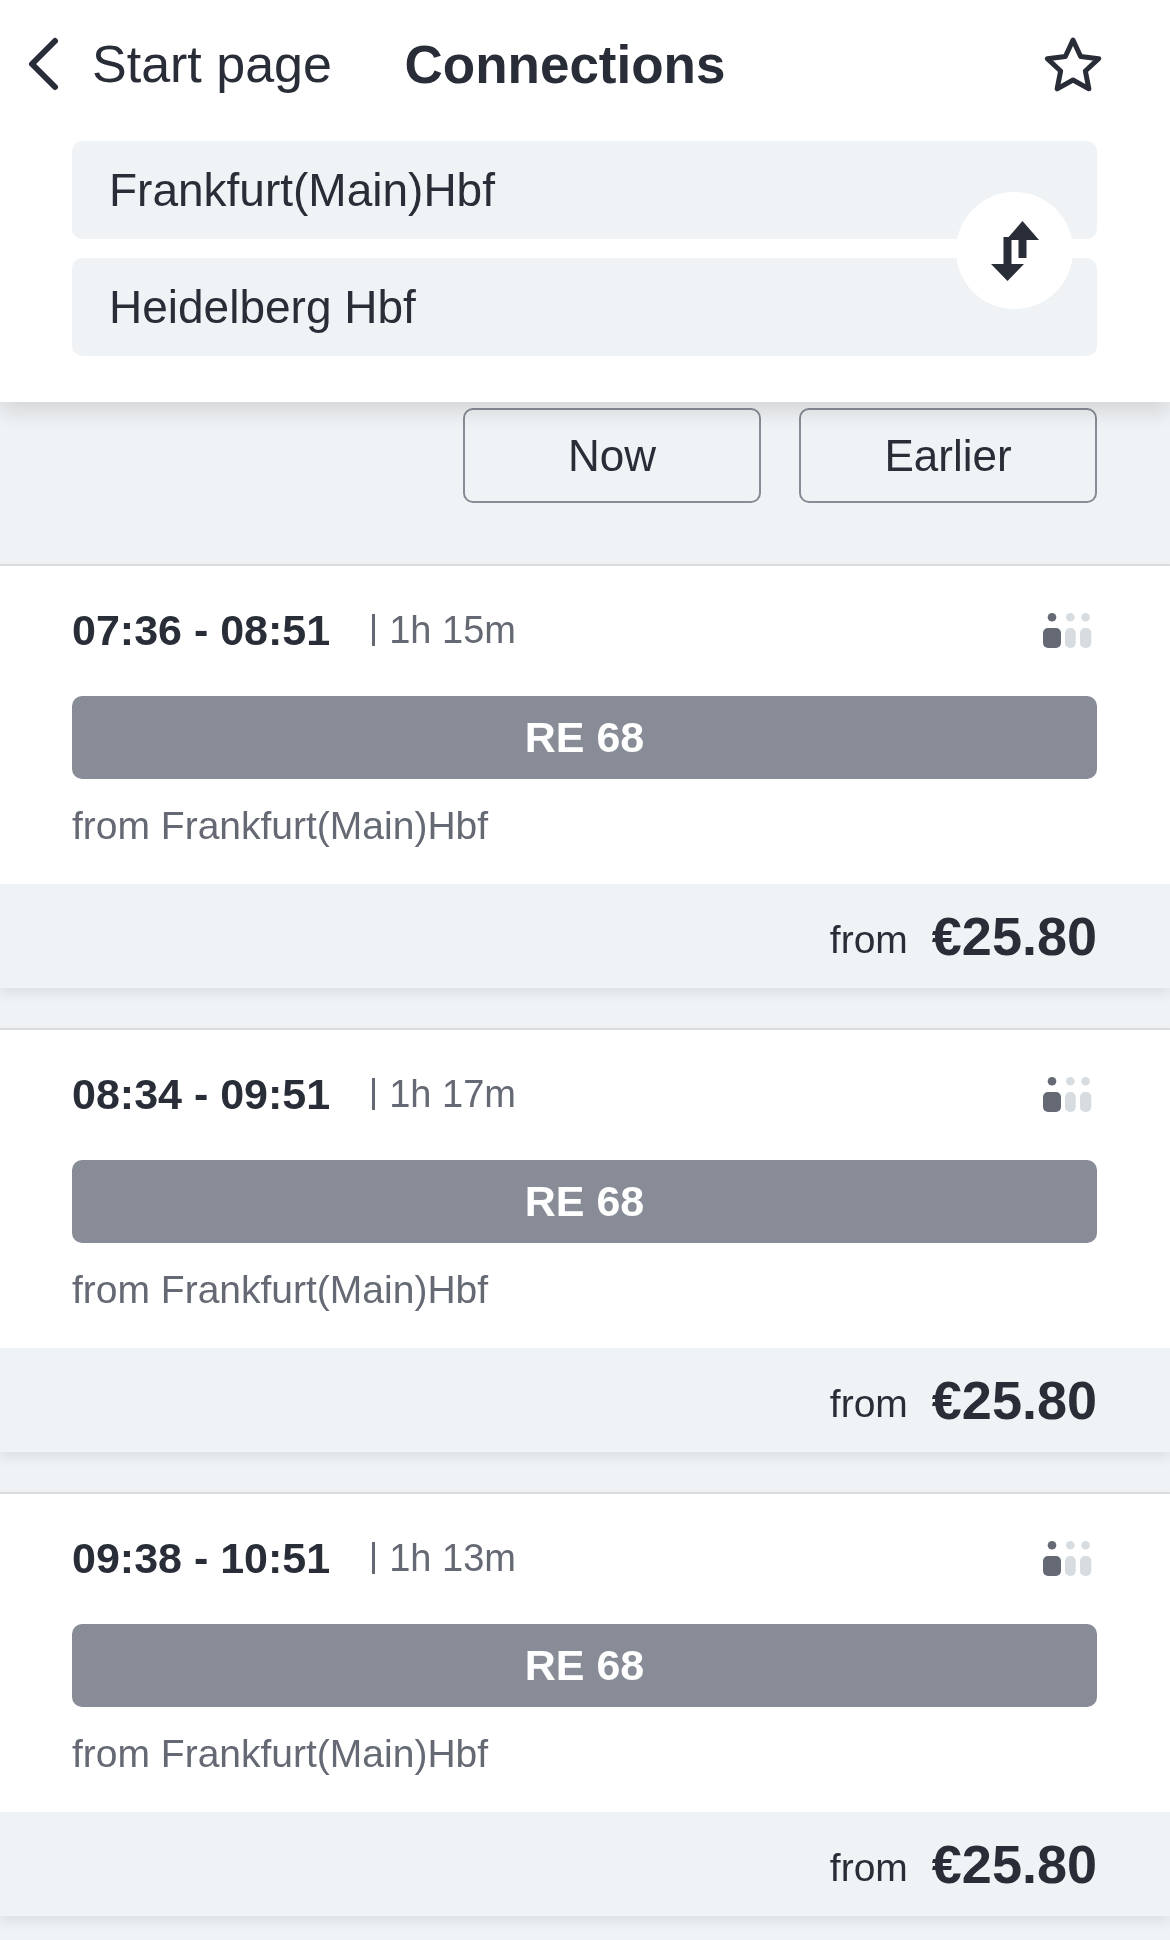  Describe the element at coordinates (179, 64) in the screenshot. I see `back-button: Start page` at that location.